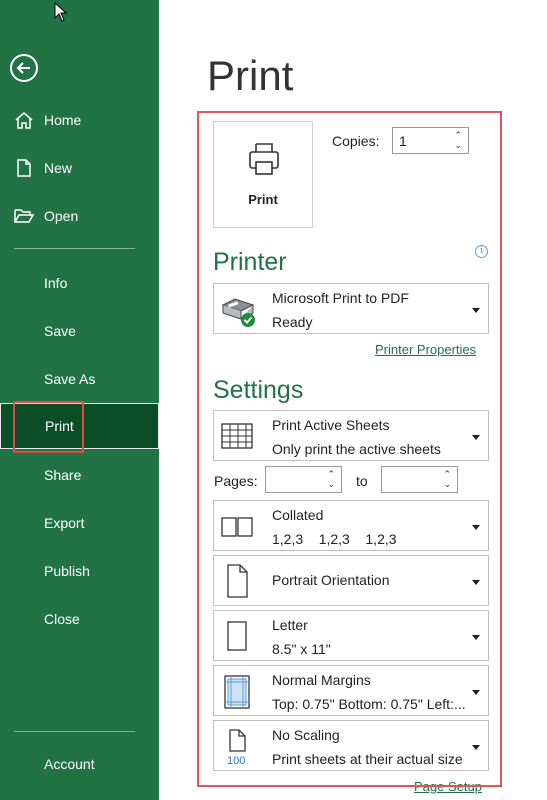  What do you see at coordinates (24, 168) in the screenshot?
I see `new-document-icon` at bounding box center [24, 168].